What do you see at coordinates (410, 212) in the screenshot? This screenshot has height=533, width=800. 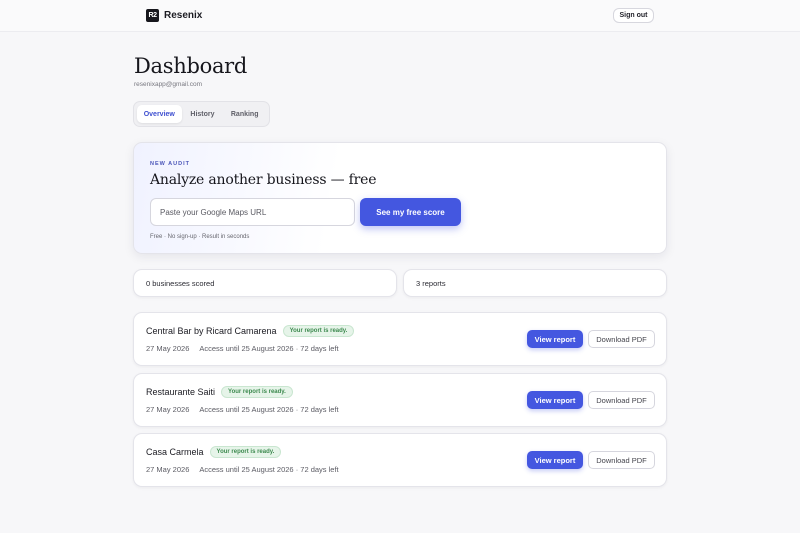 I see `see-free-score-button: See my free score` at bounding box center [410, 212].